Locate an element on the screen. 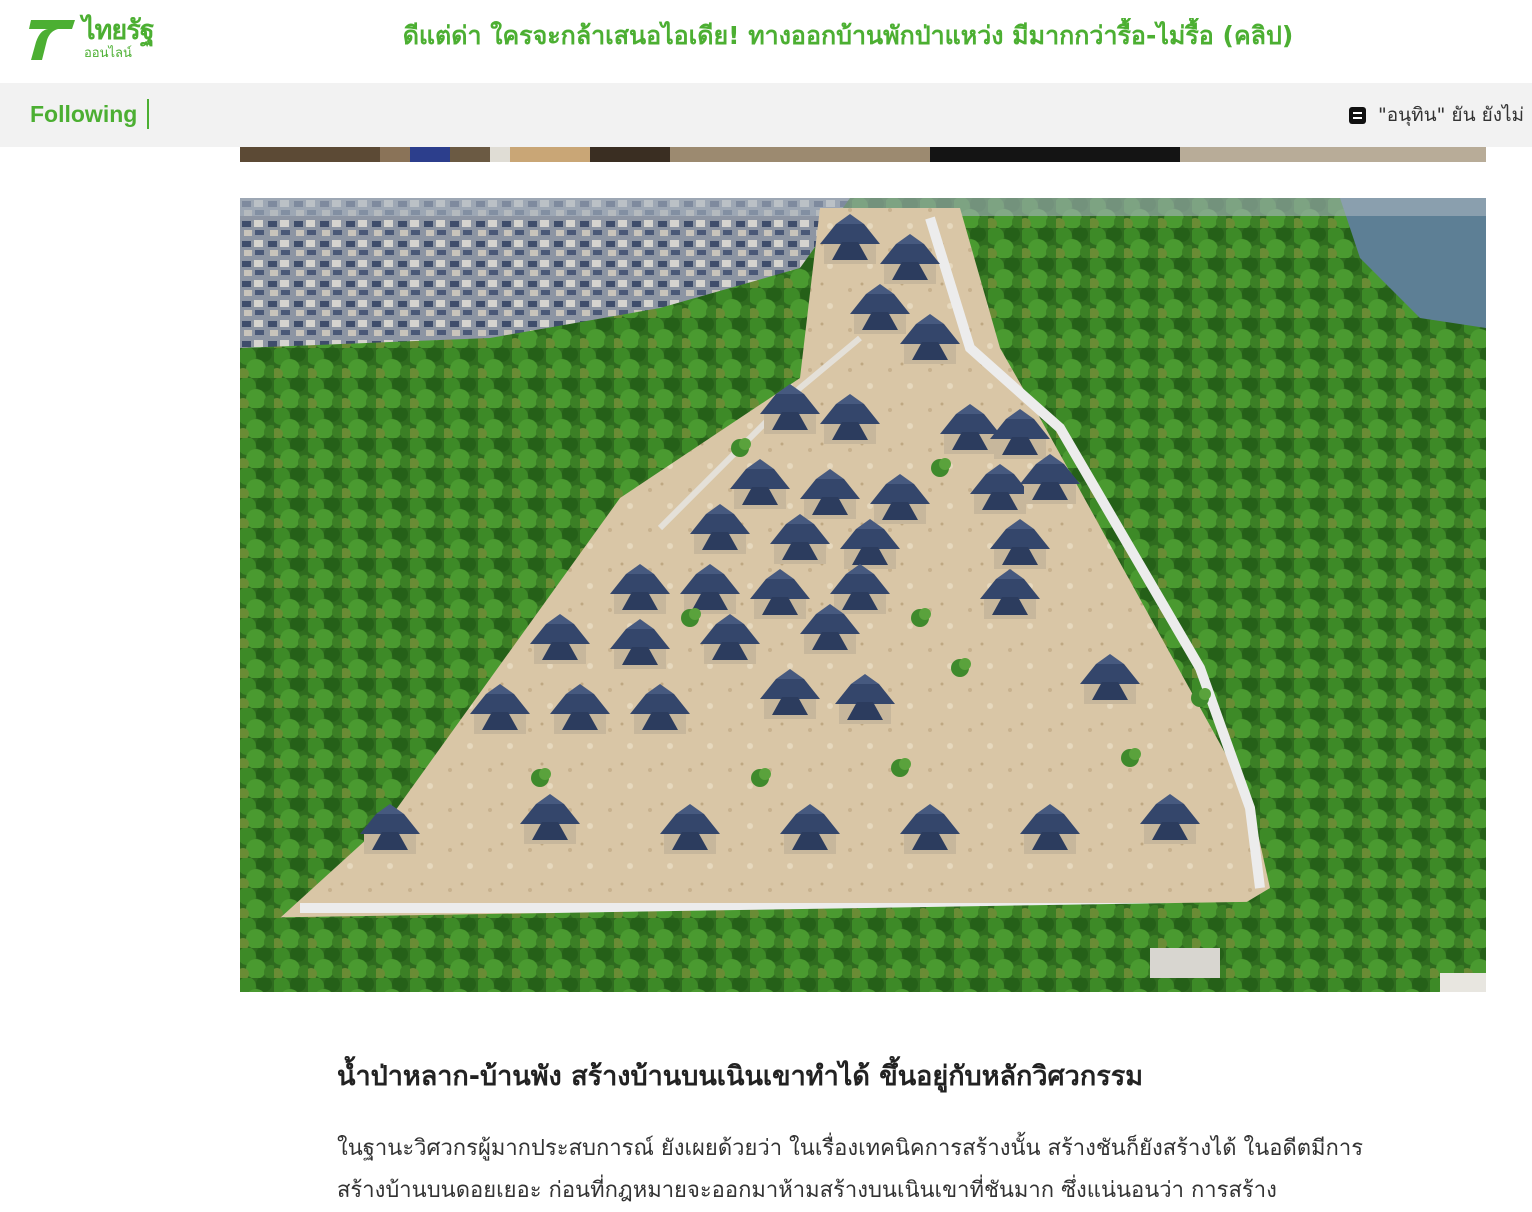 The image size is (1532, 1212). following-bar: Following "อนุทิน" ยัน ยังไม่ is located at coordinates (766, 115).